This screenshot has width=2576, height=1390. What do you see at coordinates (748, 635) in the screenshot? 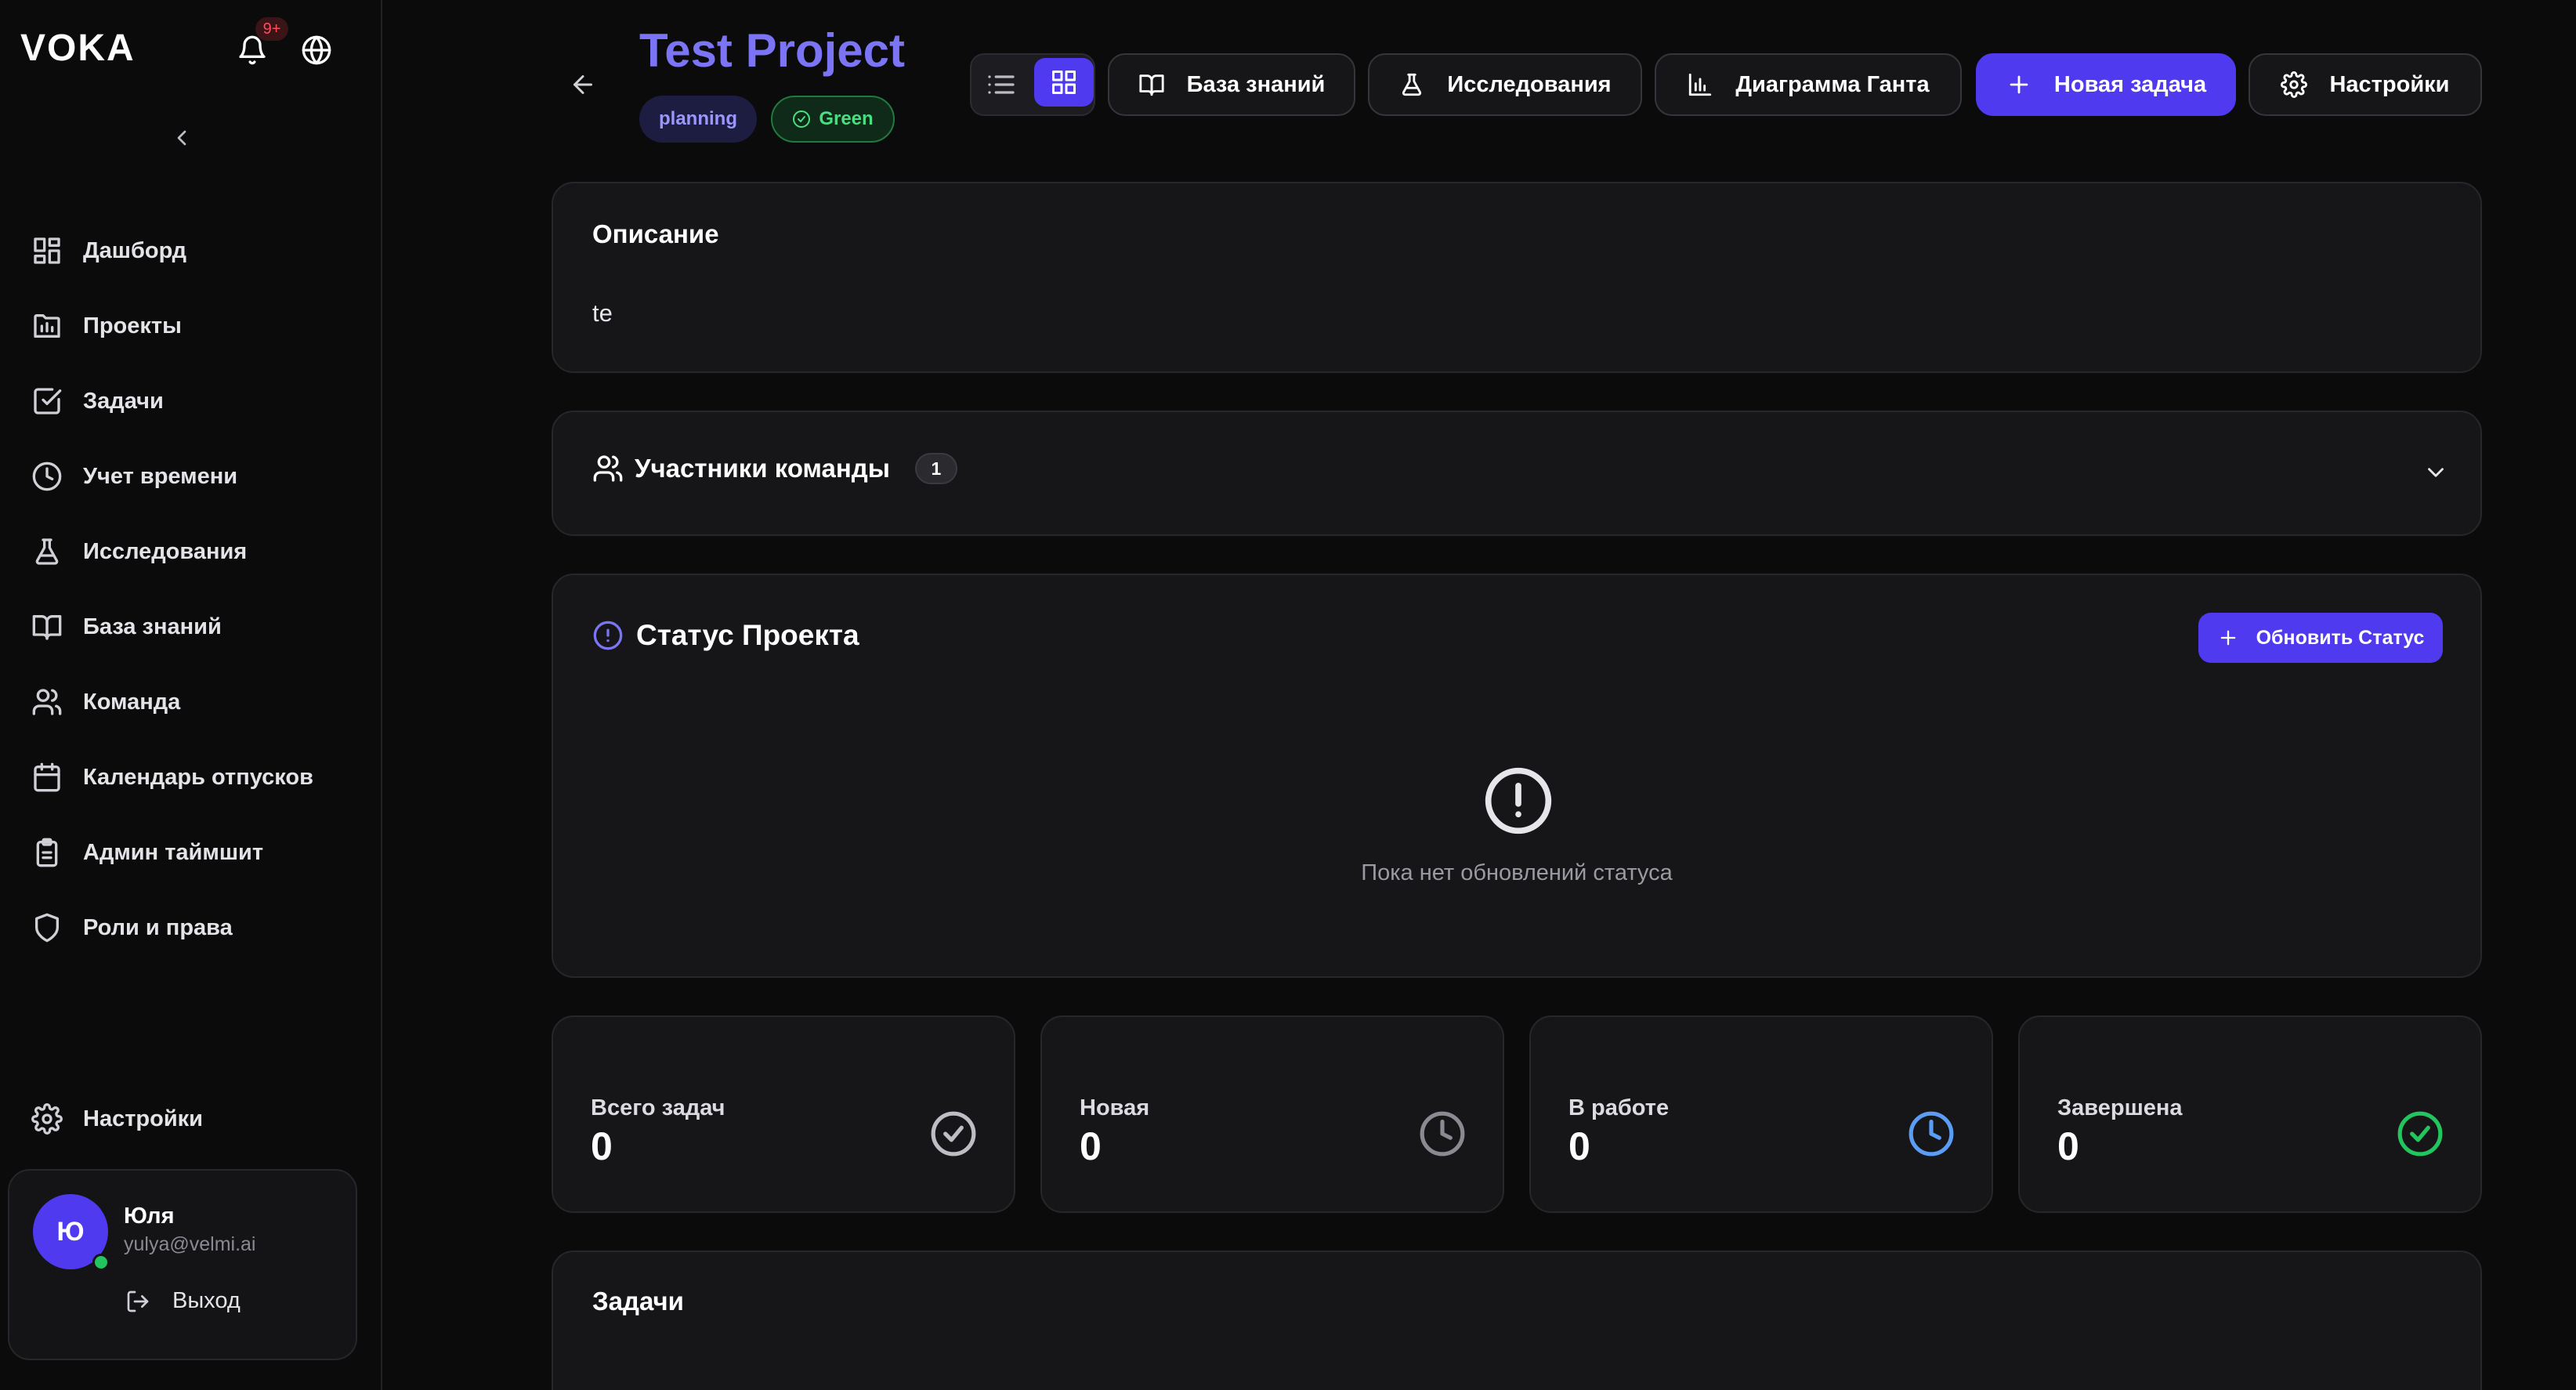
I see `project-status-title: Статус Проекта` at bounding box center [748, 635].